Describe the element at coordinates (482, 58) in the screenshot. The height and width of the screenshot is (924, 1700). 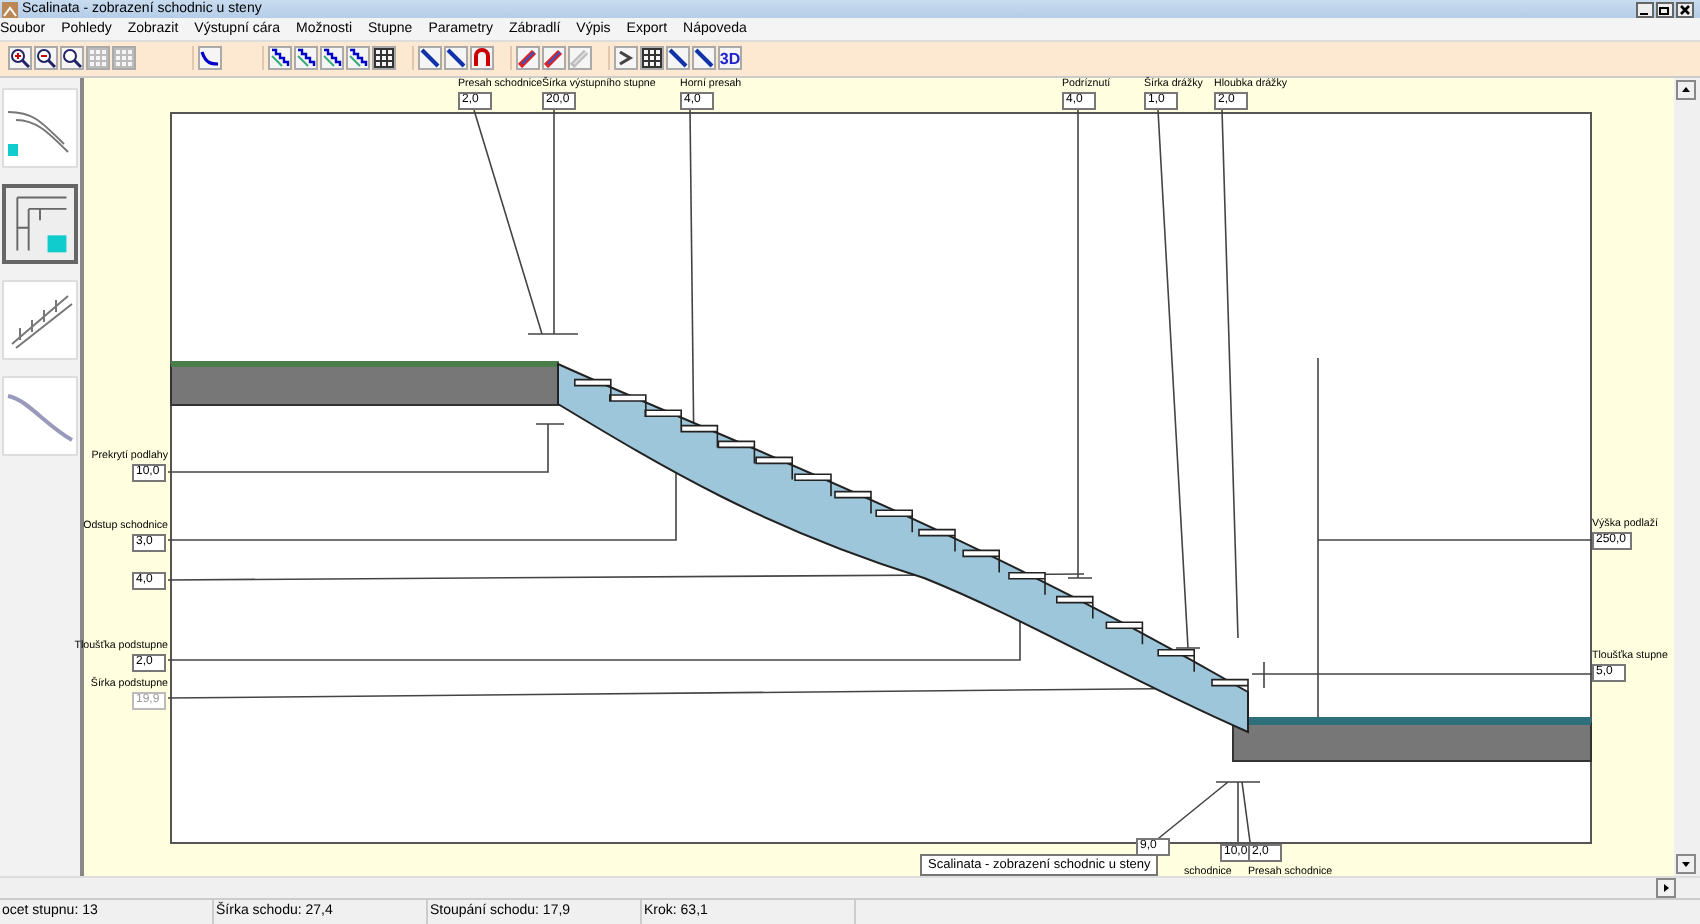
I see `magnet-icon` at that location.